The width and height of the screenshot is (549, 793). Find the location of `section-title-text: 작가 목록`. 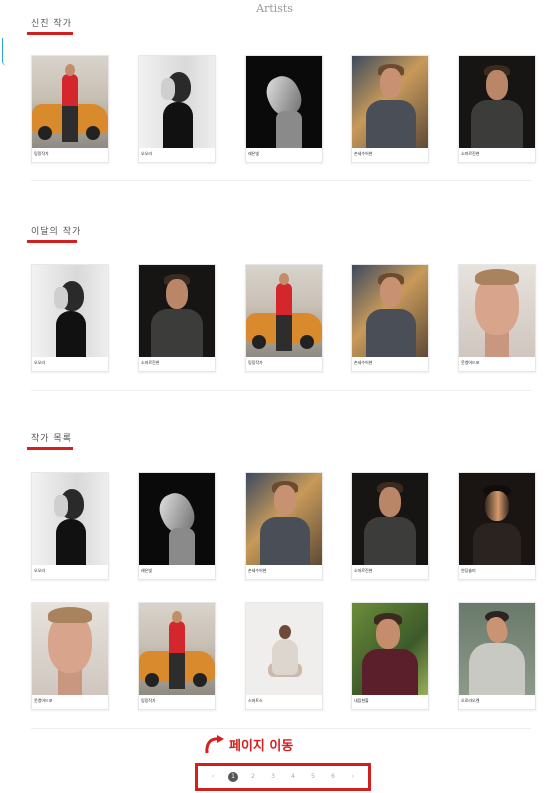

section-title-text: 작가 목록 is located at coordinates (51, 439).